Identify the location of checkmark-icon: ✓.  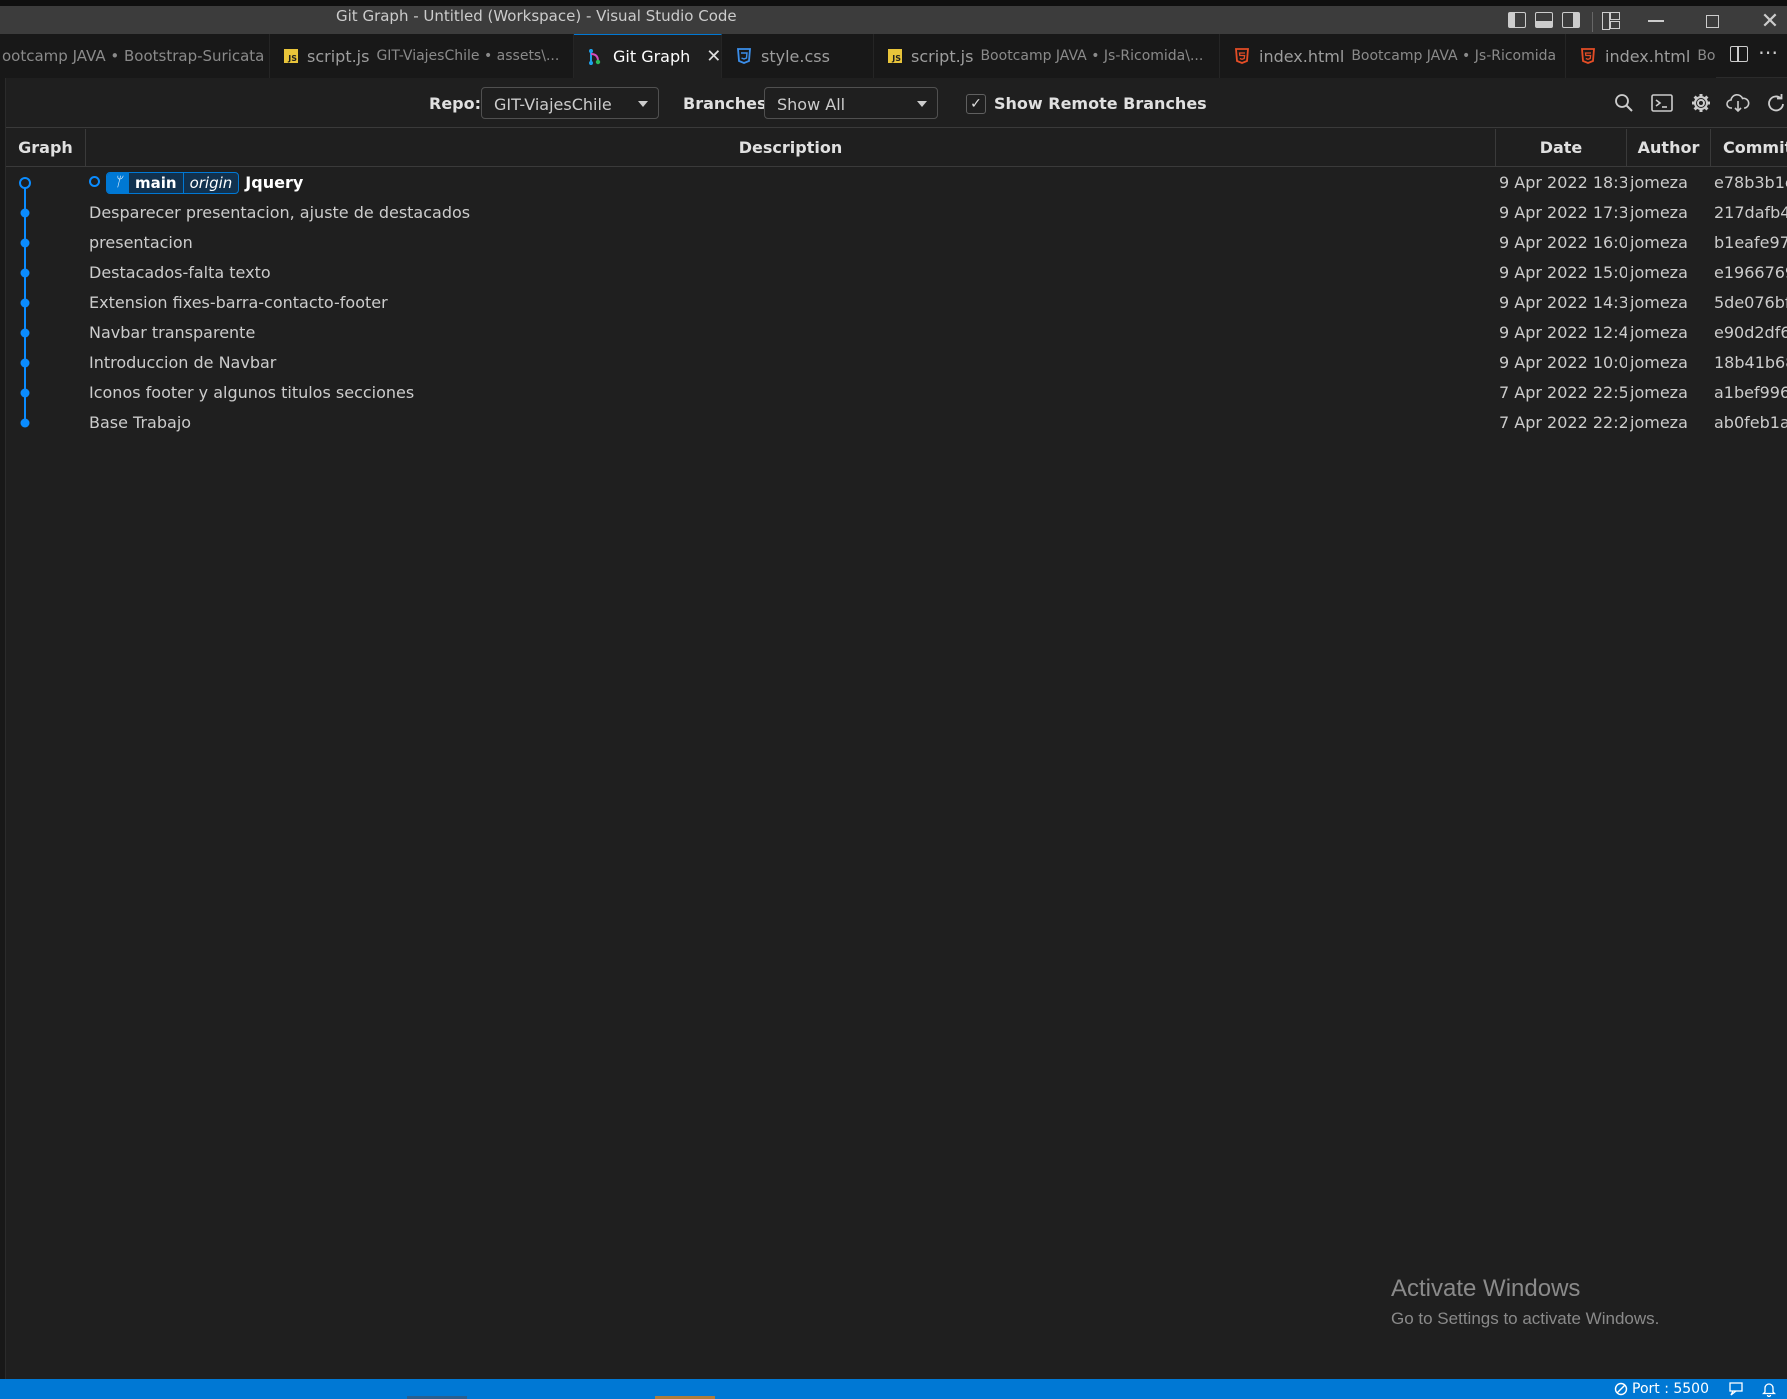
(976, 104).